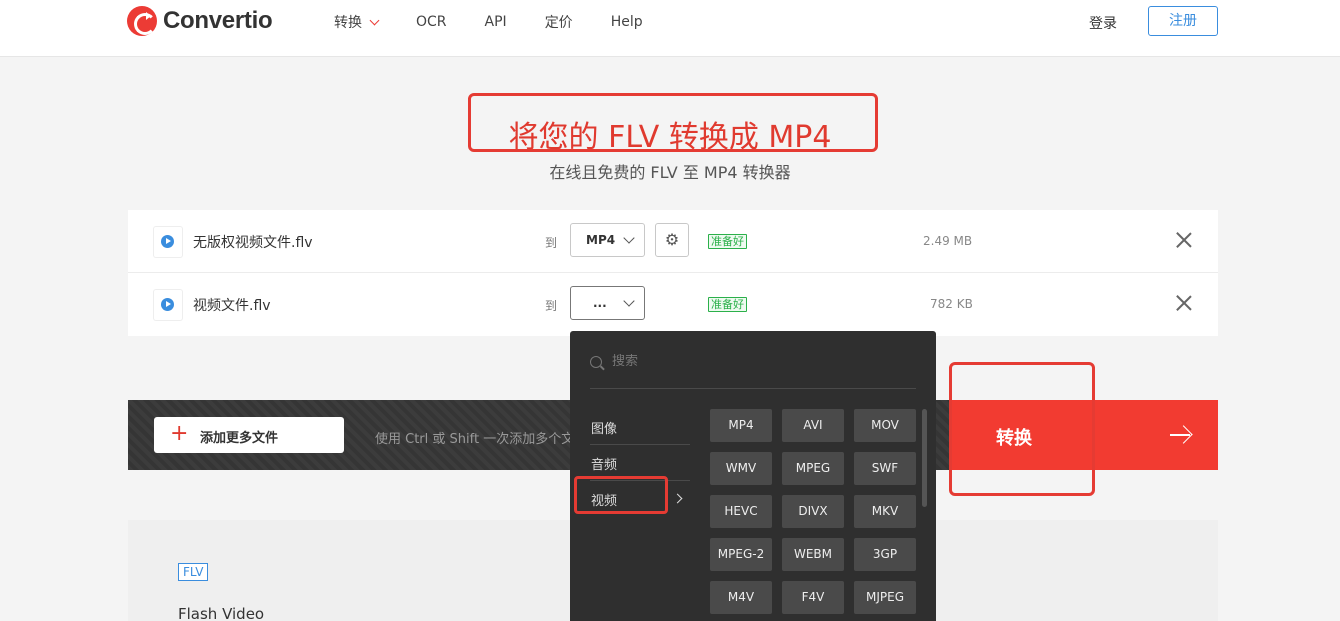 The height and width of the screenshot is (621, 1340). Describe the element at coordinates (604, 463) in the screenshot. I see `category-audio: 音频` at that location.